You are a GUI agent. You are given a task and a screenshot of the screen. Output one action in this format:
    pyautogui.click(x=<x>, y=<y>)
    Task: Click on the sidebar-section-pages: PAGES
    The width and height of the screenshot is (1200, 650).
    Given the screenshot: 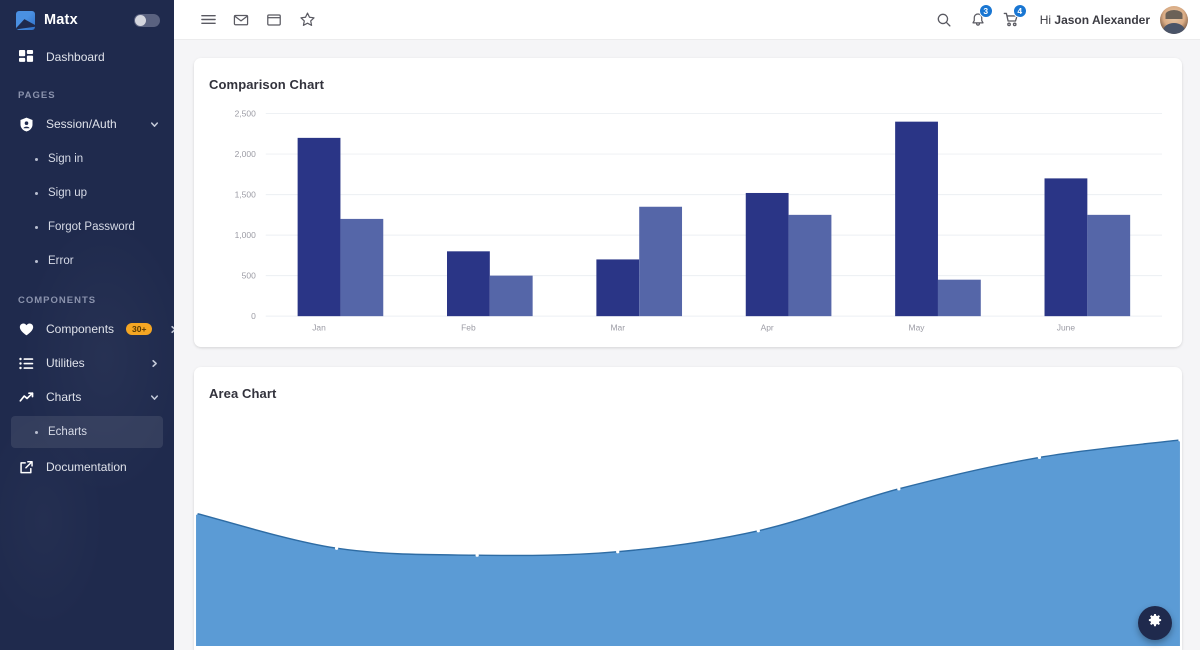 What is the action you would take?
    pyautogui.click(x=37, y=95)
    